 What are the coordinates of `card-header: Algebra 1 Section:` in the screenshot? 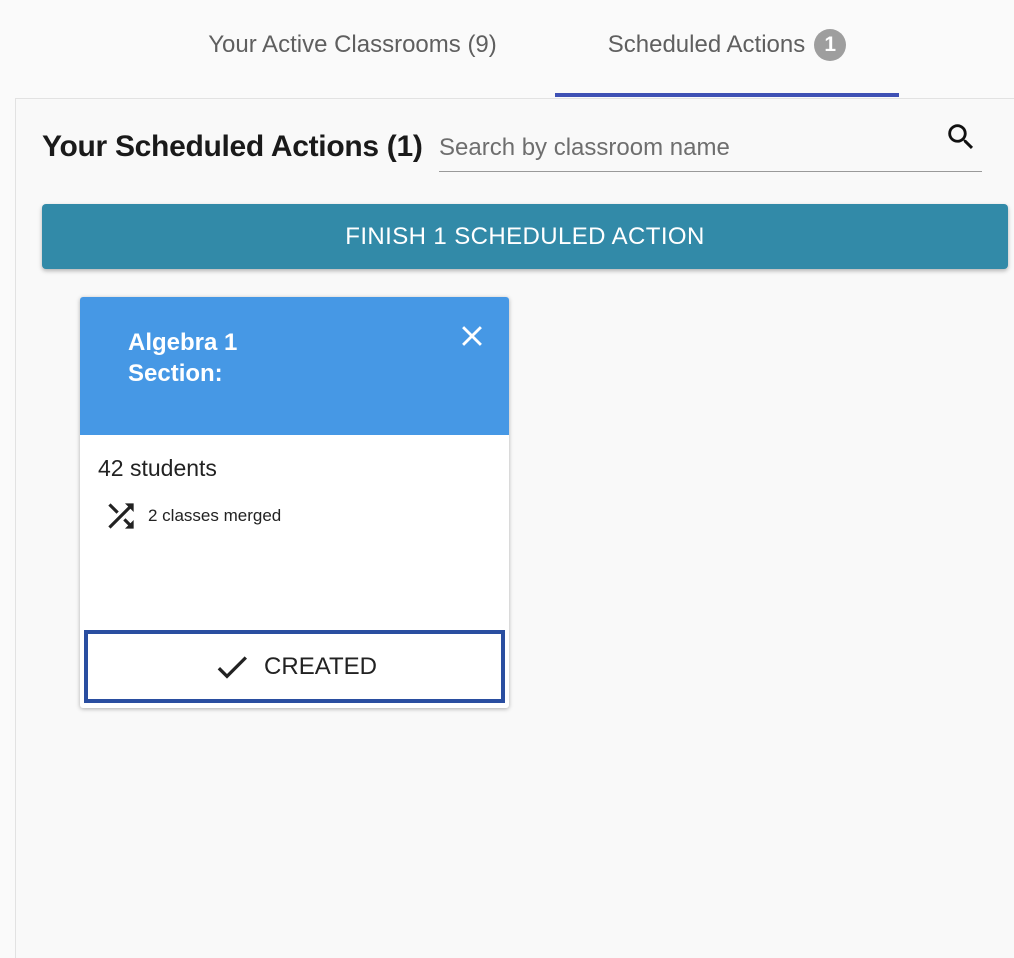 It's located at (294, 366).